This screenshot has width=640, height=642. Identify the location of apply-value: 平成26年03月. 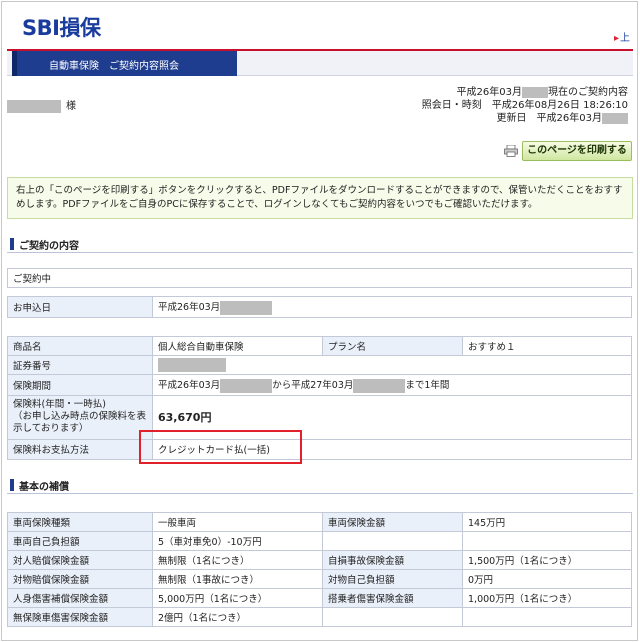
(392, 307).